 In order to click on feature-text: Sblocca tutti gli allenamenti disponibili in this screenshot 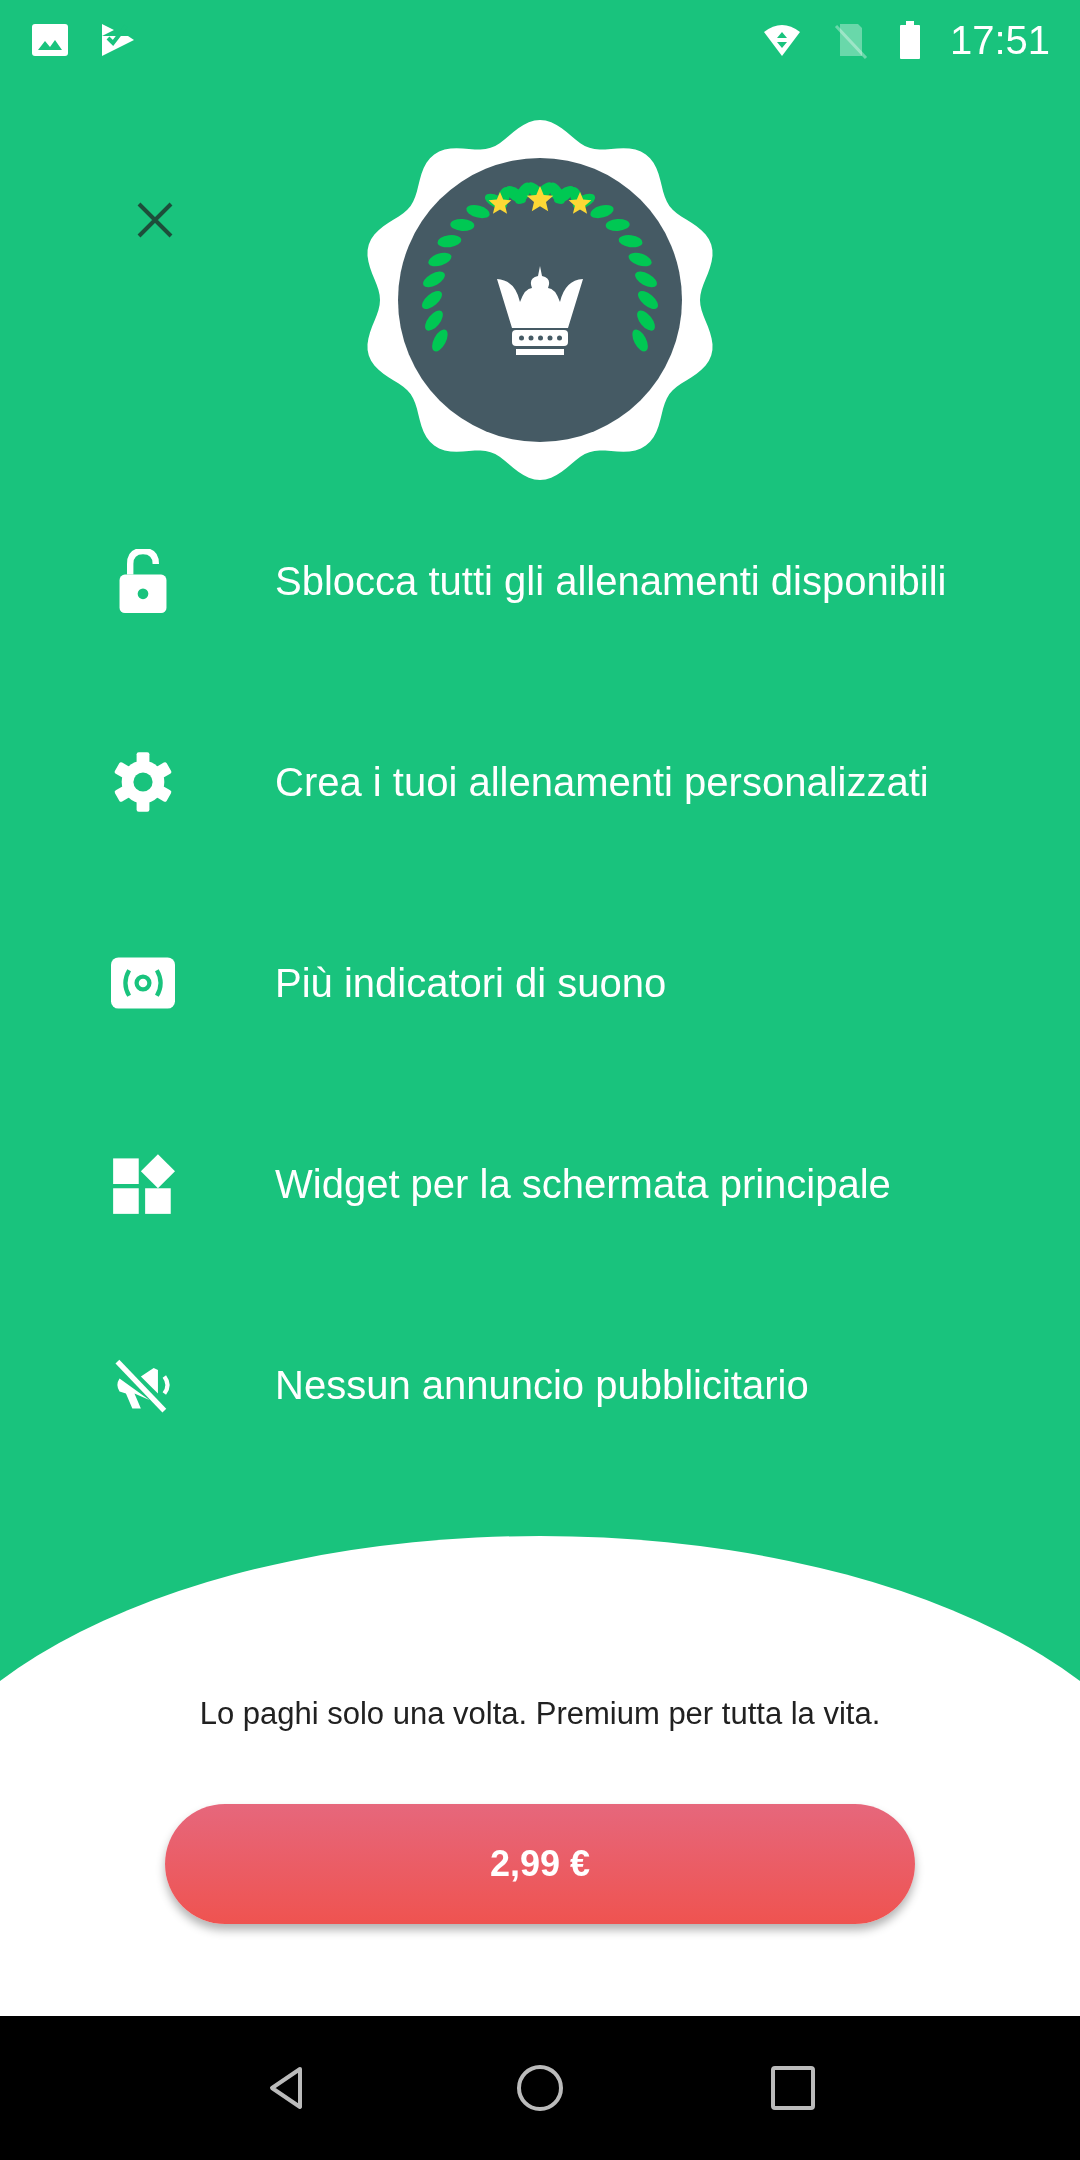, I will do `click(611, 581)`.